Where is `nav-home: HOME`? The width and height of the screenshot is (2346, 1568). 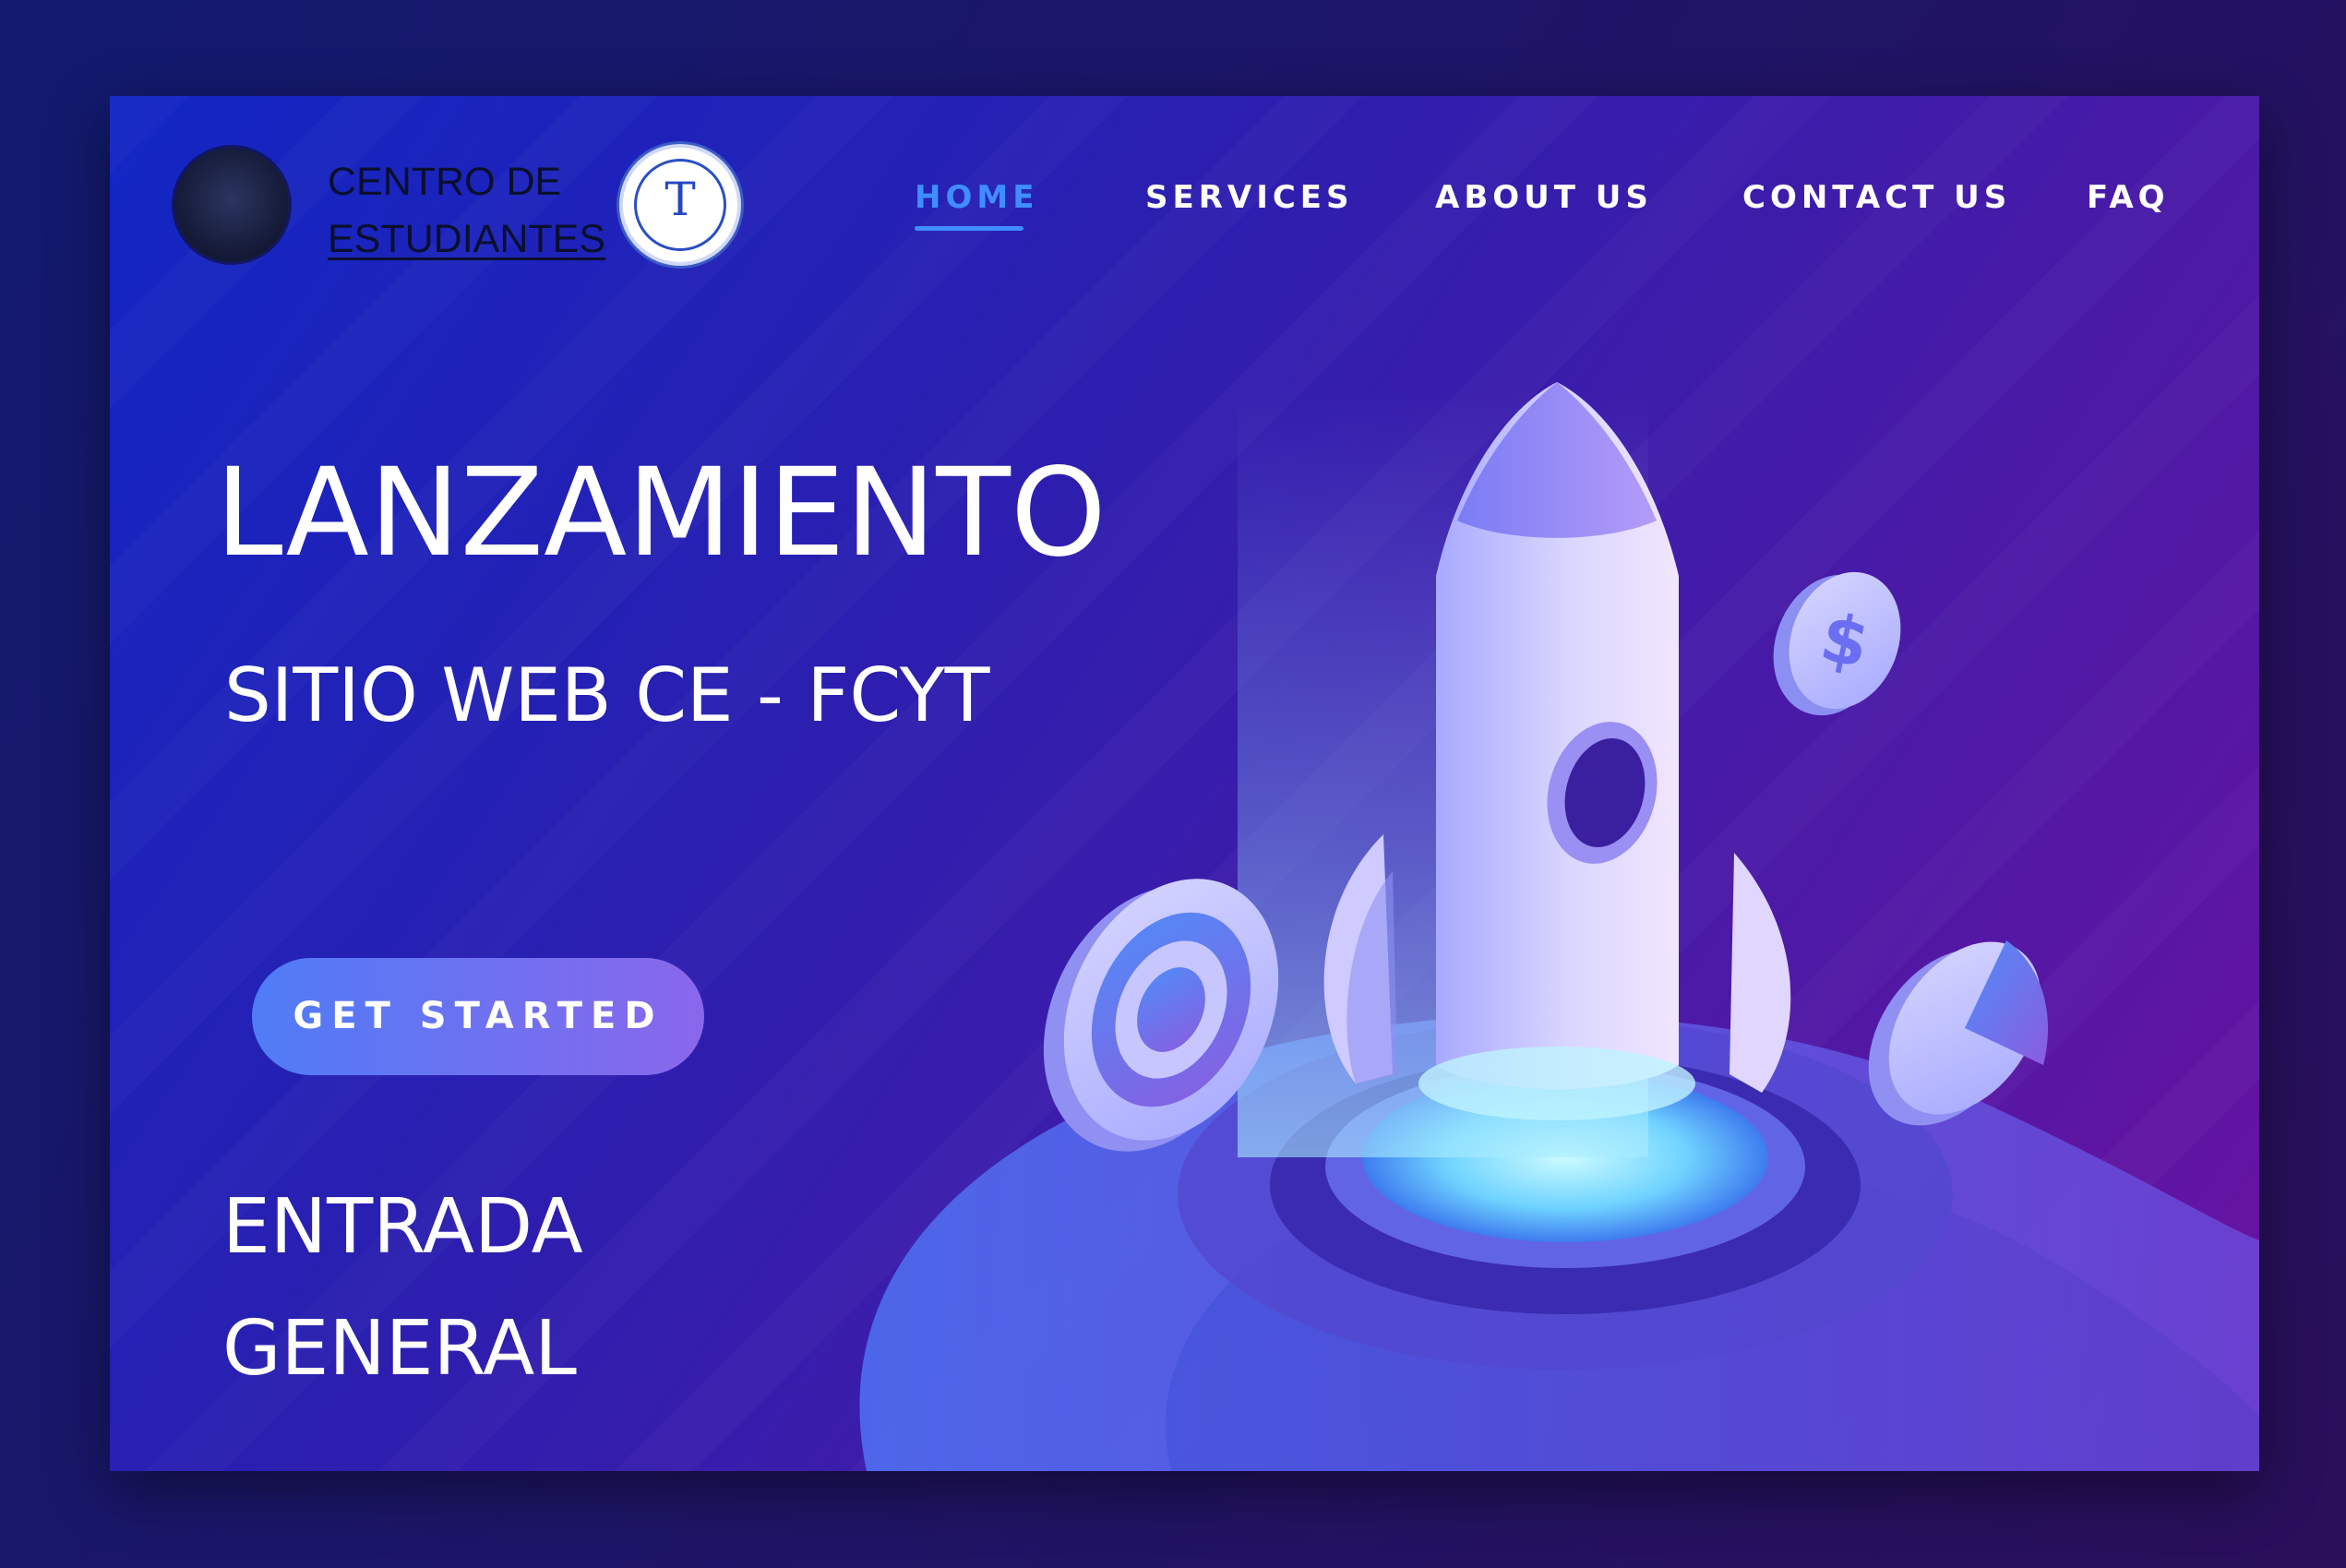
nav-home: HOME is located at coordinates (976, 198).